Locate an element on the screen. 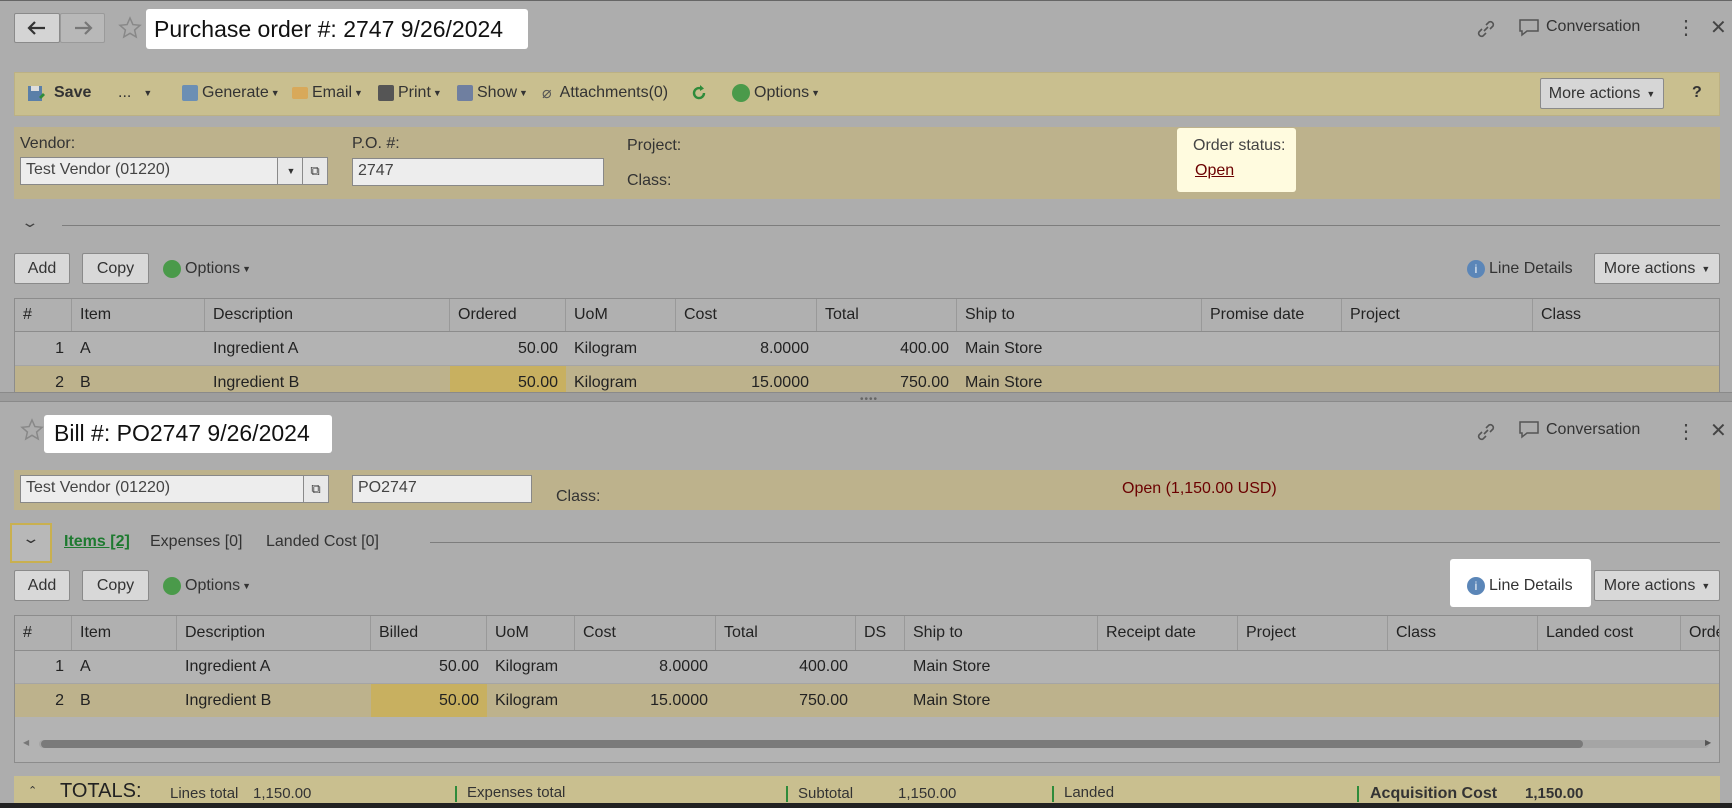 The height and width of the screenshot is (808, 1732). vendor-open-button: ⧉ is located at coordinates (315, 171).